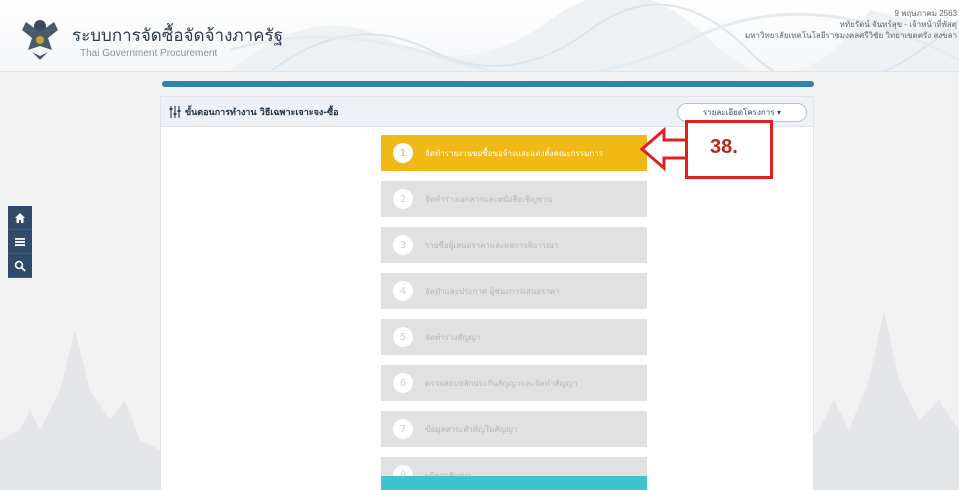 The image size is (959, 490). What do you see at coordinates (514, 337) in the screenshot?
I see `workflow-step-5: 5 จัดทำร่างสัญญา` at bounding box center [514, 337].